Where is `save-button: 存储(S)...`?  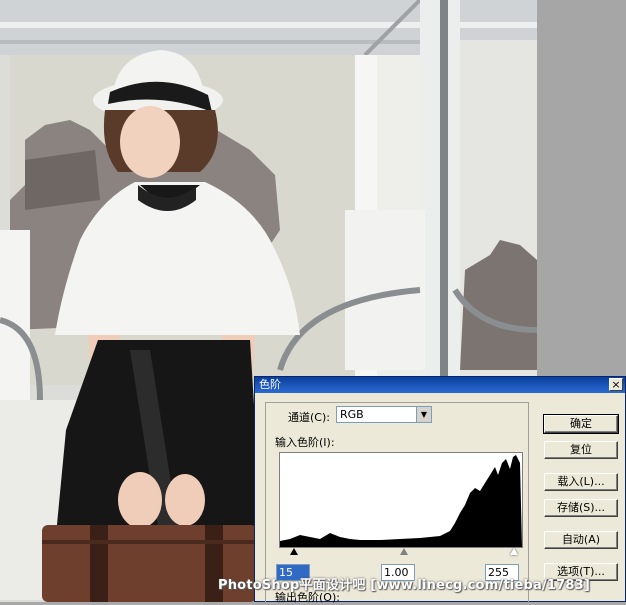 save-button: 存储(S)... is located at coordinates (581, 508).